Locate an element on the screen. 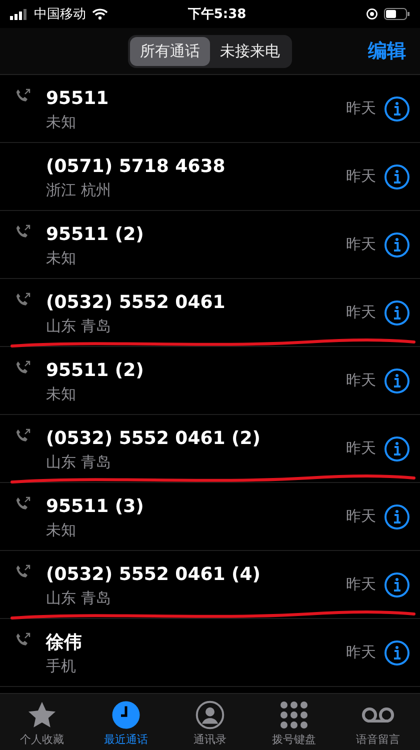 The width and height of the screenshot is (420, 750). caller-name: 95511 (3) is located at coordinates (95, 506).